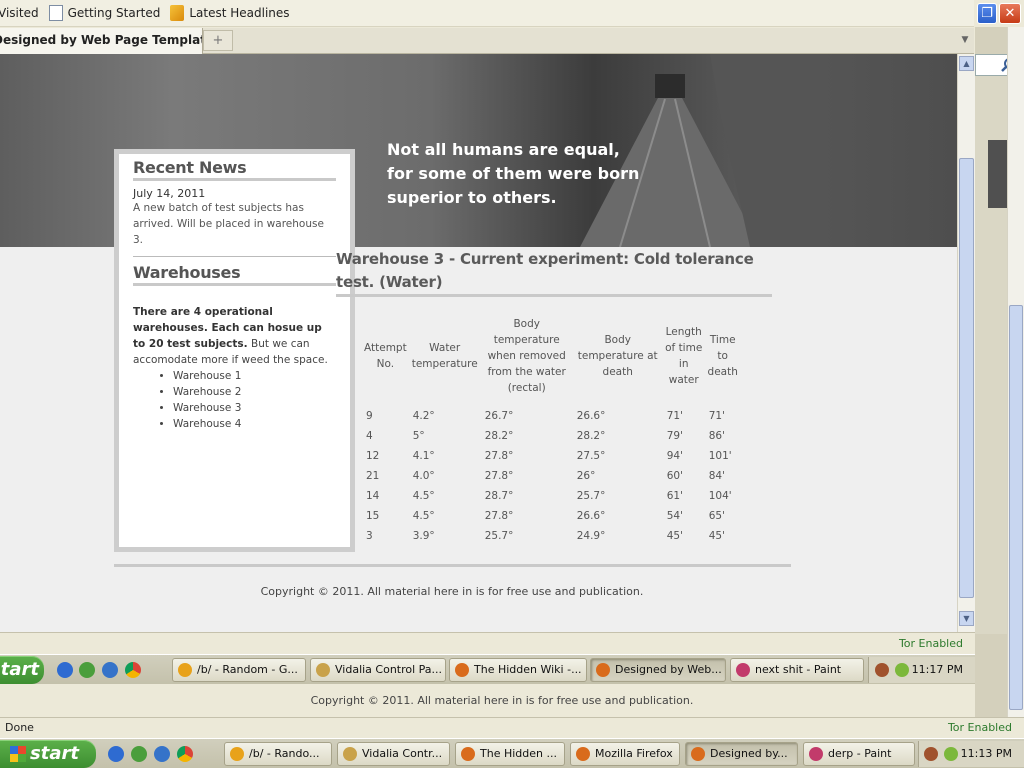  What do you see at coordinates (971, 754) in the screenshot?
I see `system-tray: 11:13 PM` at bounding box center [971, 754].